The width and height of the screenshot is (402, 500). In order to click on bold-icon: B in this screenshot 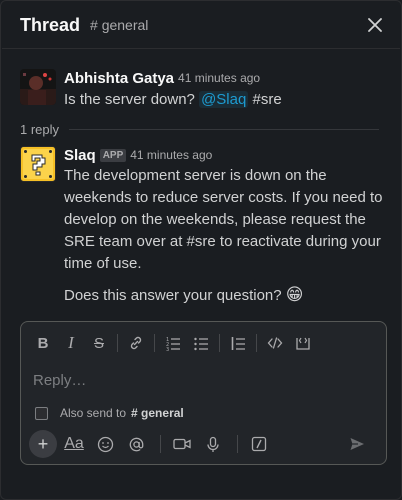, I will do `click(43, 343)`.